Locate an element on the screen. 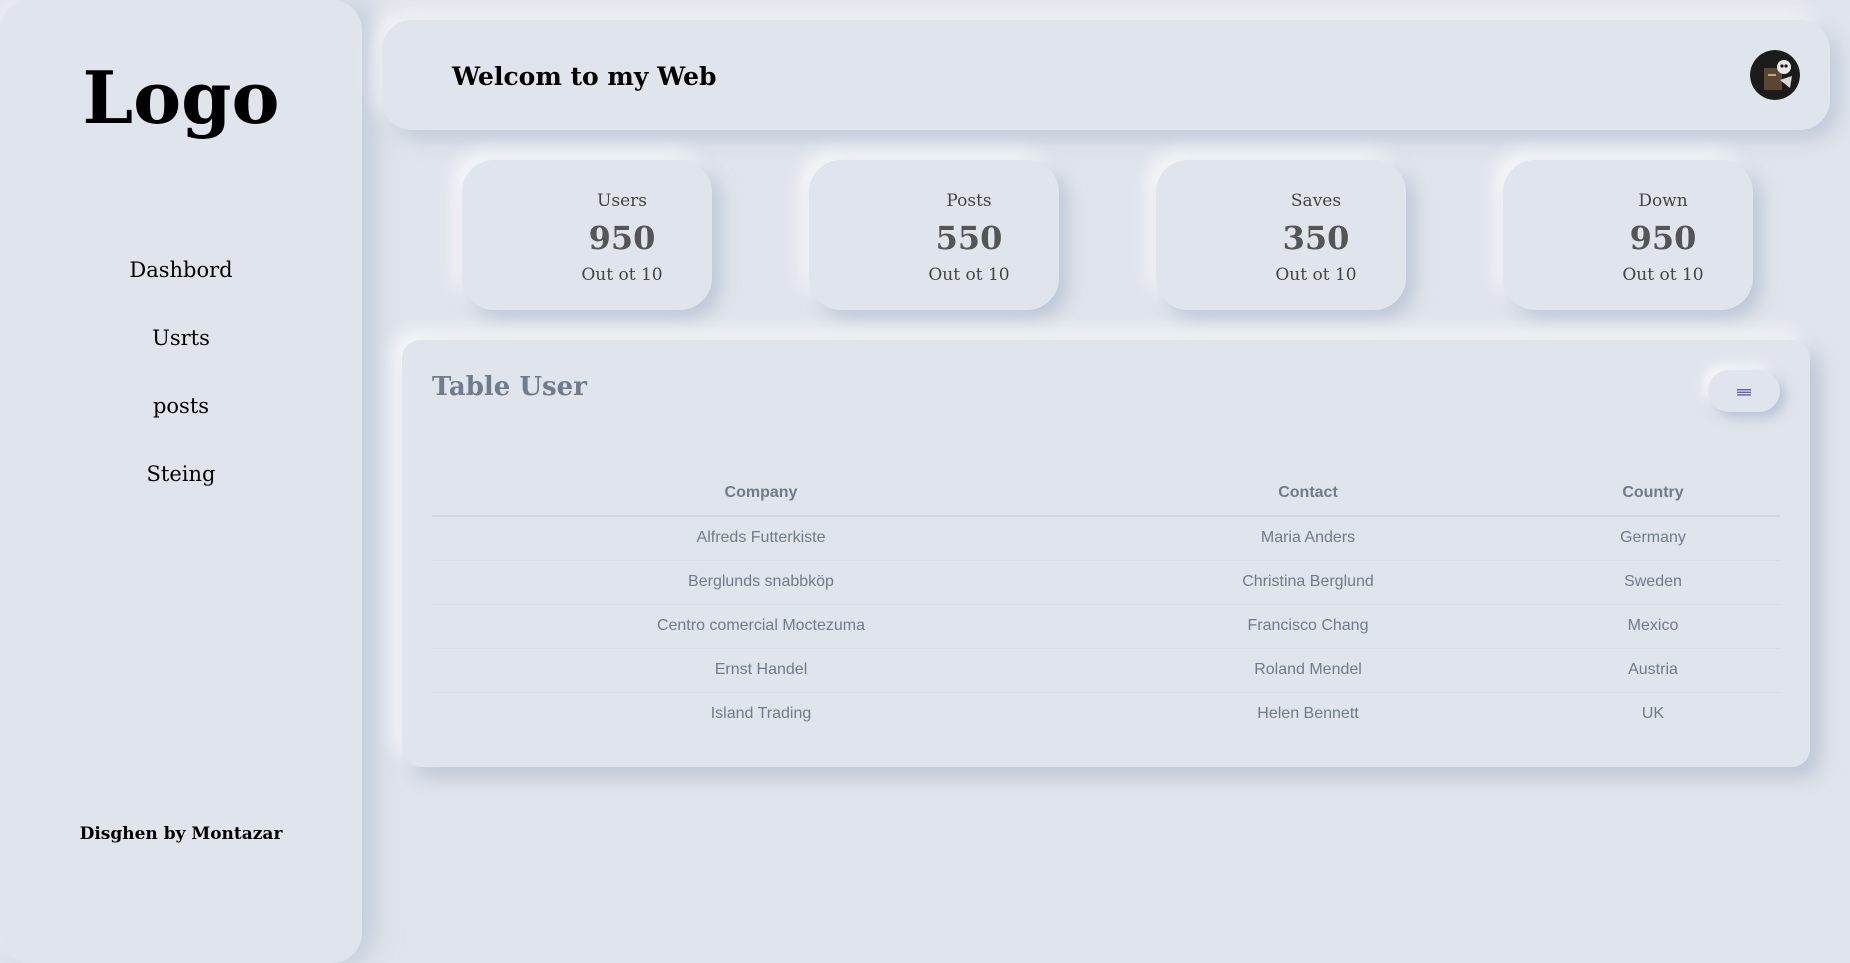  hamburger-icon is located at coordinates (1744, 391).